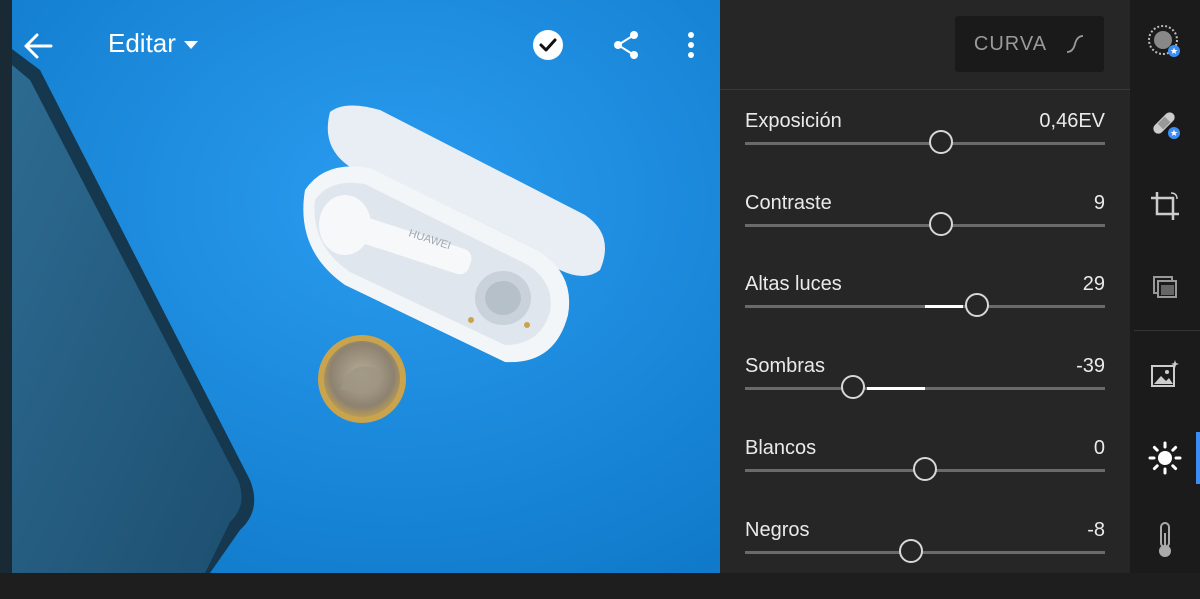 The width and height of the screenshot is (1200, 599). I want to click on slider-label: Negros, so click(777, 530).